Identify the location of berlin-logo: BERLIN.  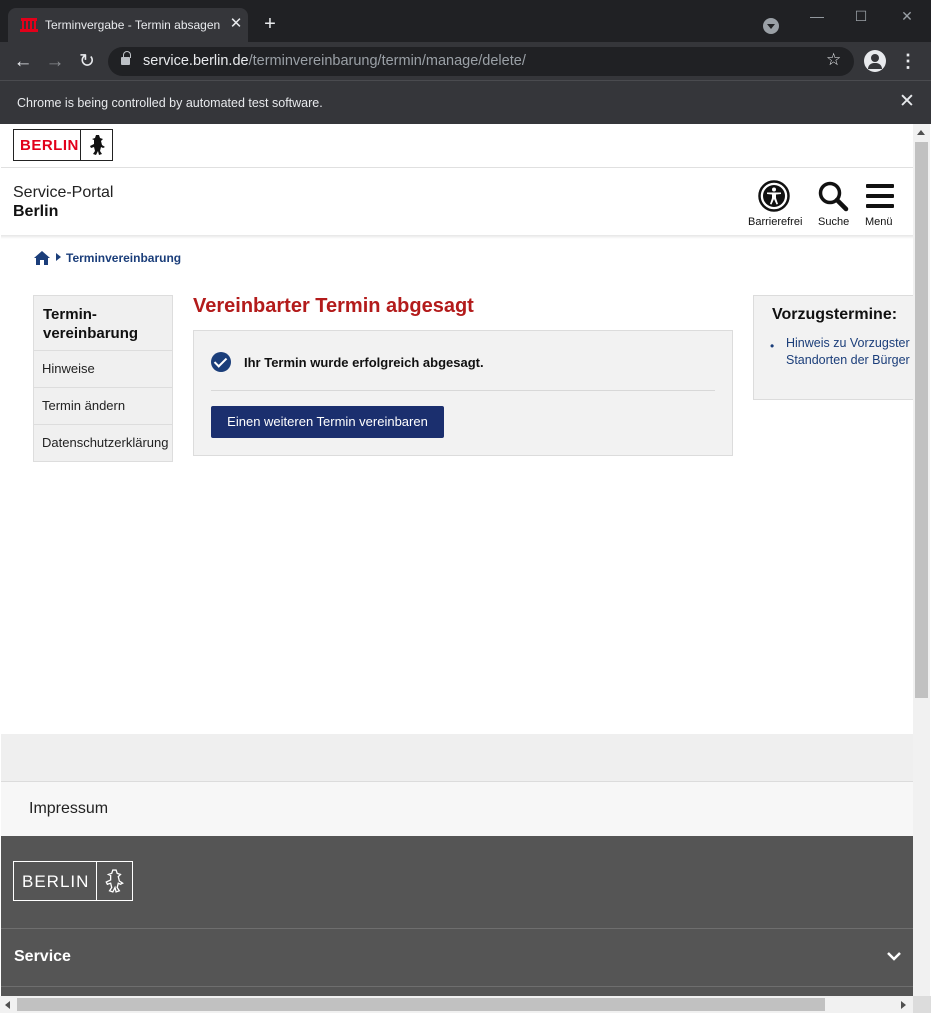
(63, 145).